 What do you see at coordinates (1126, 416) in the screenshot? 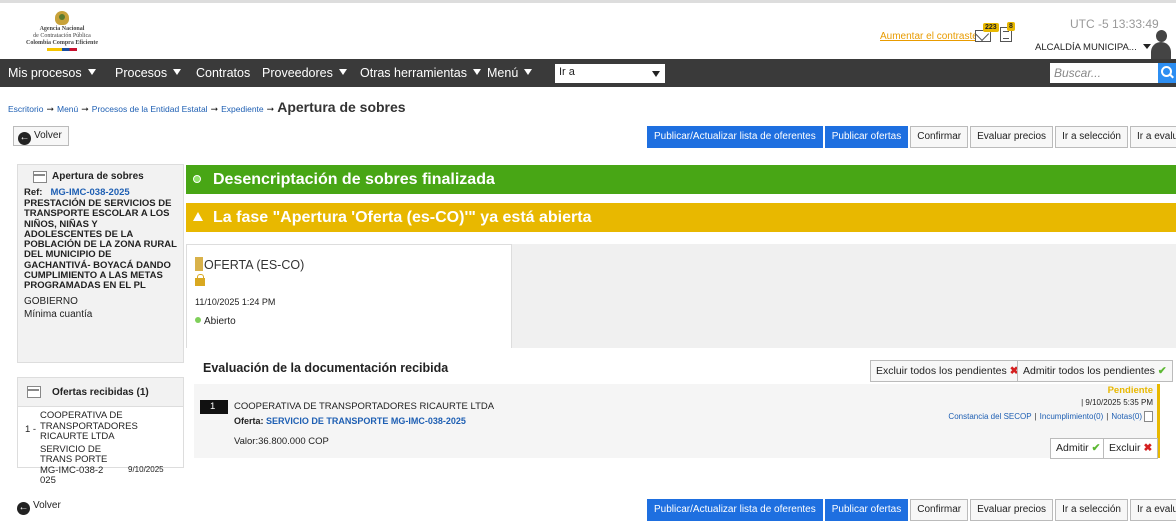
I see `notes-link: Notas(0)` at bounding box center [1126, 416].